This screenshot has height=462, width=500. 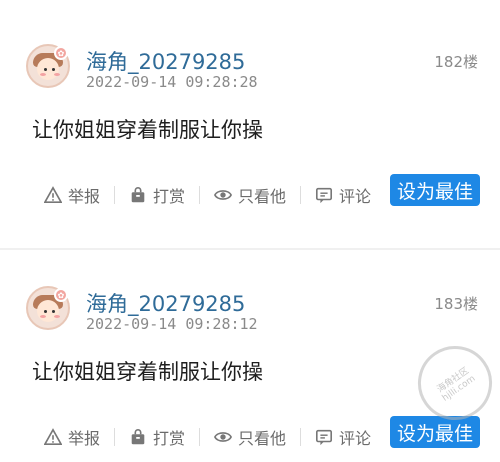 I want to click on floor-number: 182楼, so click(x=456, y=62).